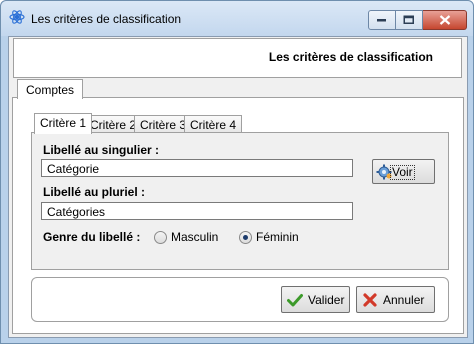 The width and height of the screenshot is (474, 344). What do you see at coordinates (197, 168) in the screenshot?
I see `singulier-input: Catégorie` at bounding box center [197, 168].